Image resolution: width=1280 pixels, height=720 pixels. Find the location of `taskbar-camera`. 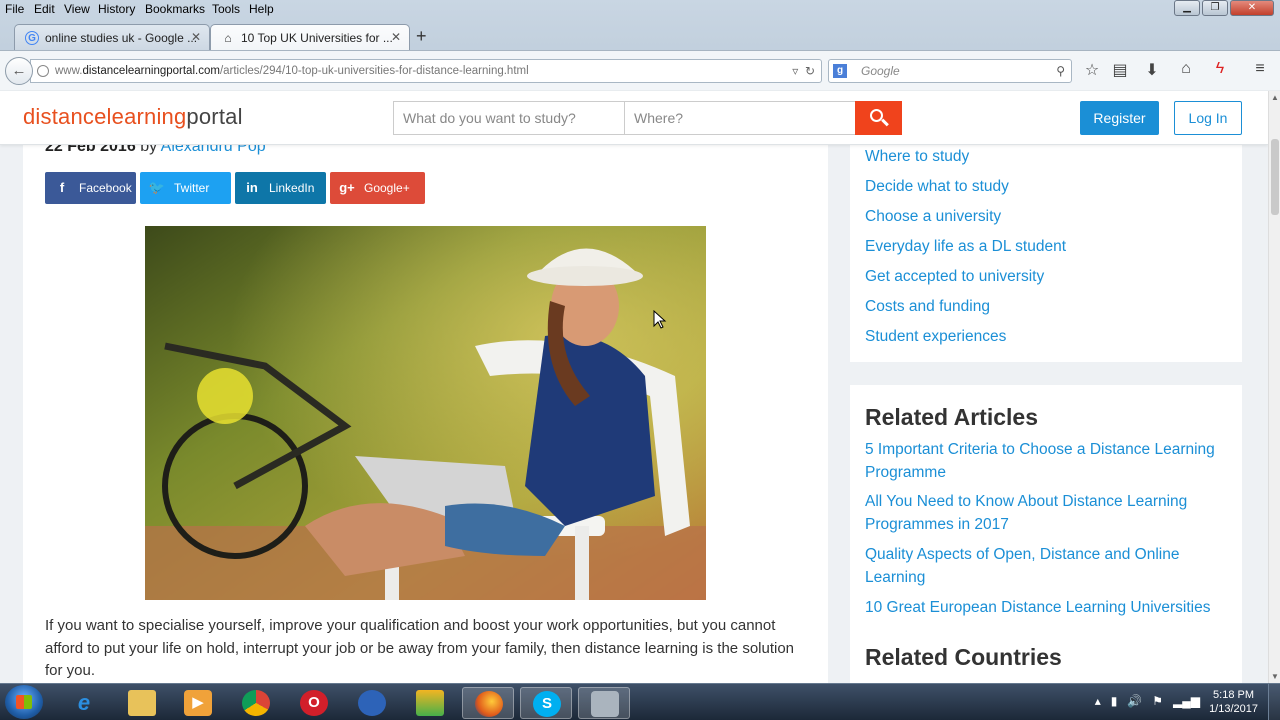

taskbar-camera is located at coordinates (604, 703).